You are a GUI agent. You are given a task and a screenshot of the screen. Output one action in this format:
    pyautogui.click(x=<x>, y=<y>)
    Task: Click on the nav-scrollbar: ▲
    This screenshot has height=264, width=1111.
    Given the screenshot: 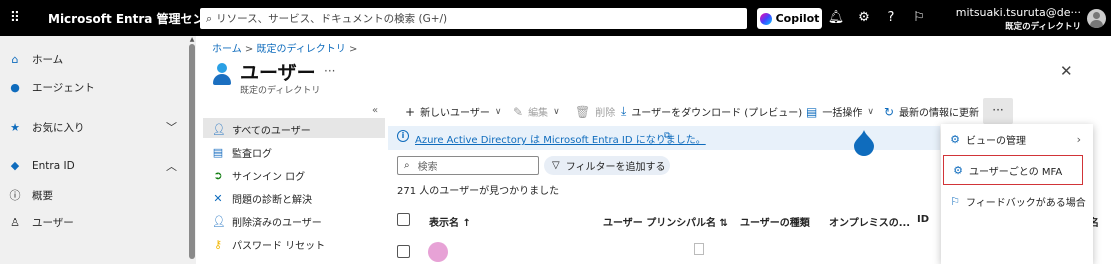 What is the action you would take?
    pyautogui.click(x=192, y=150)
    